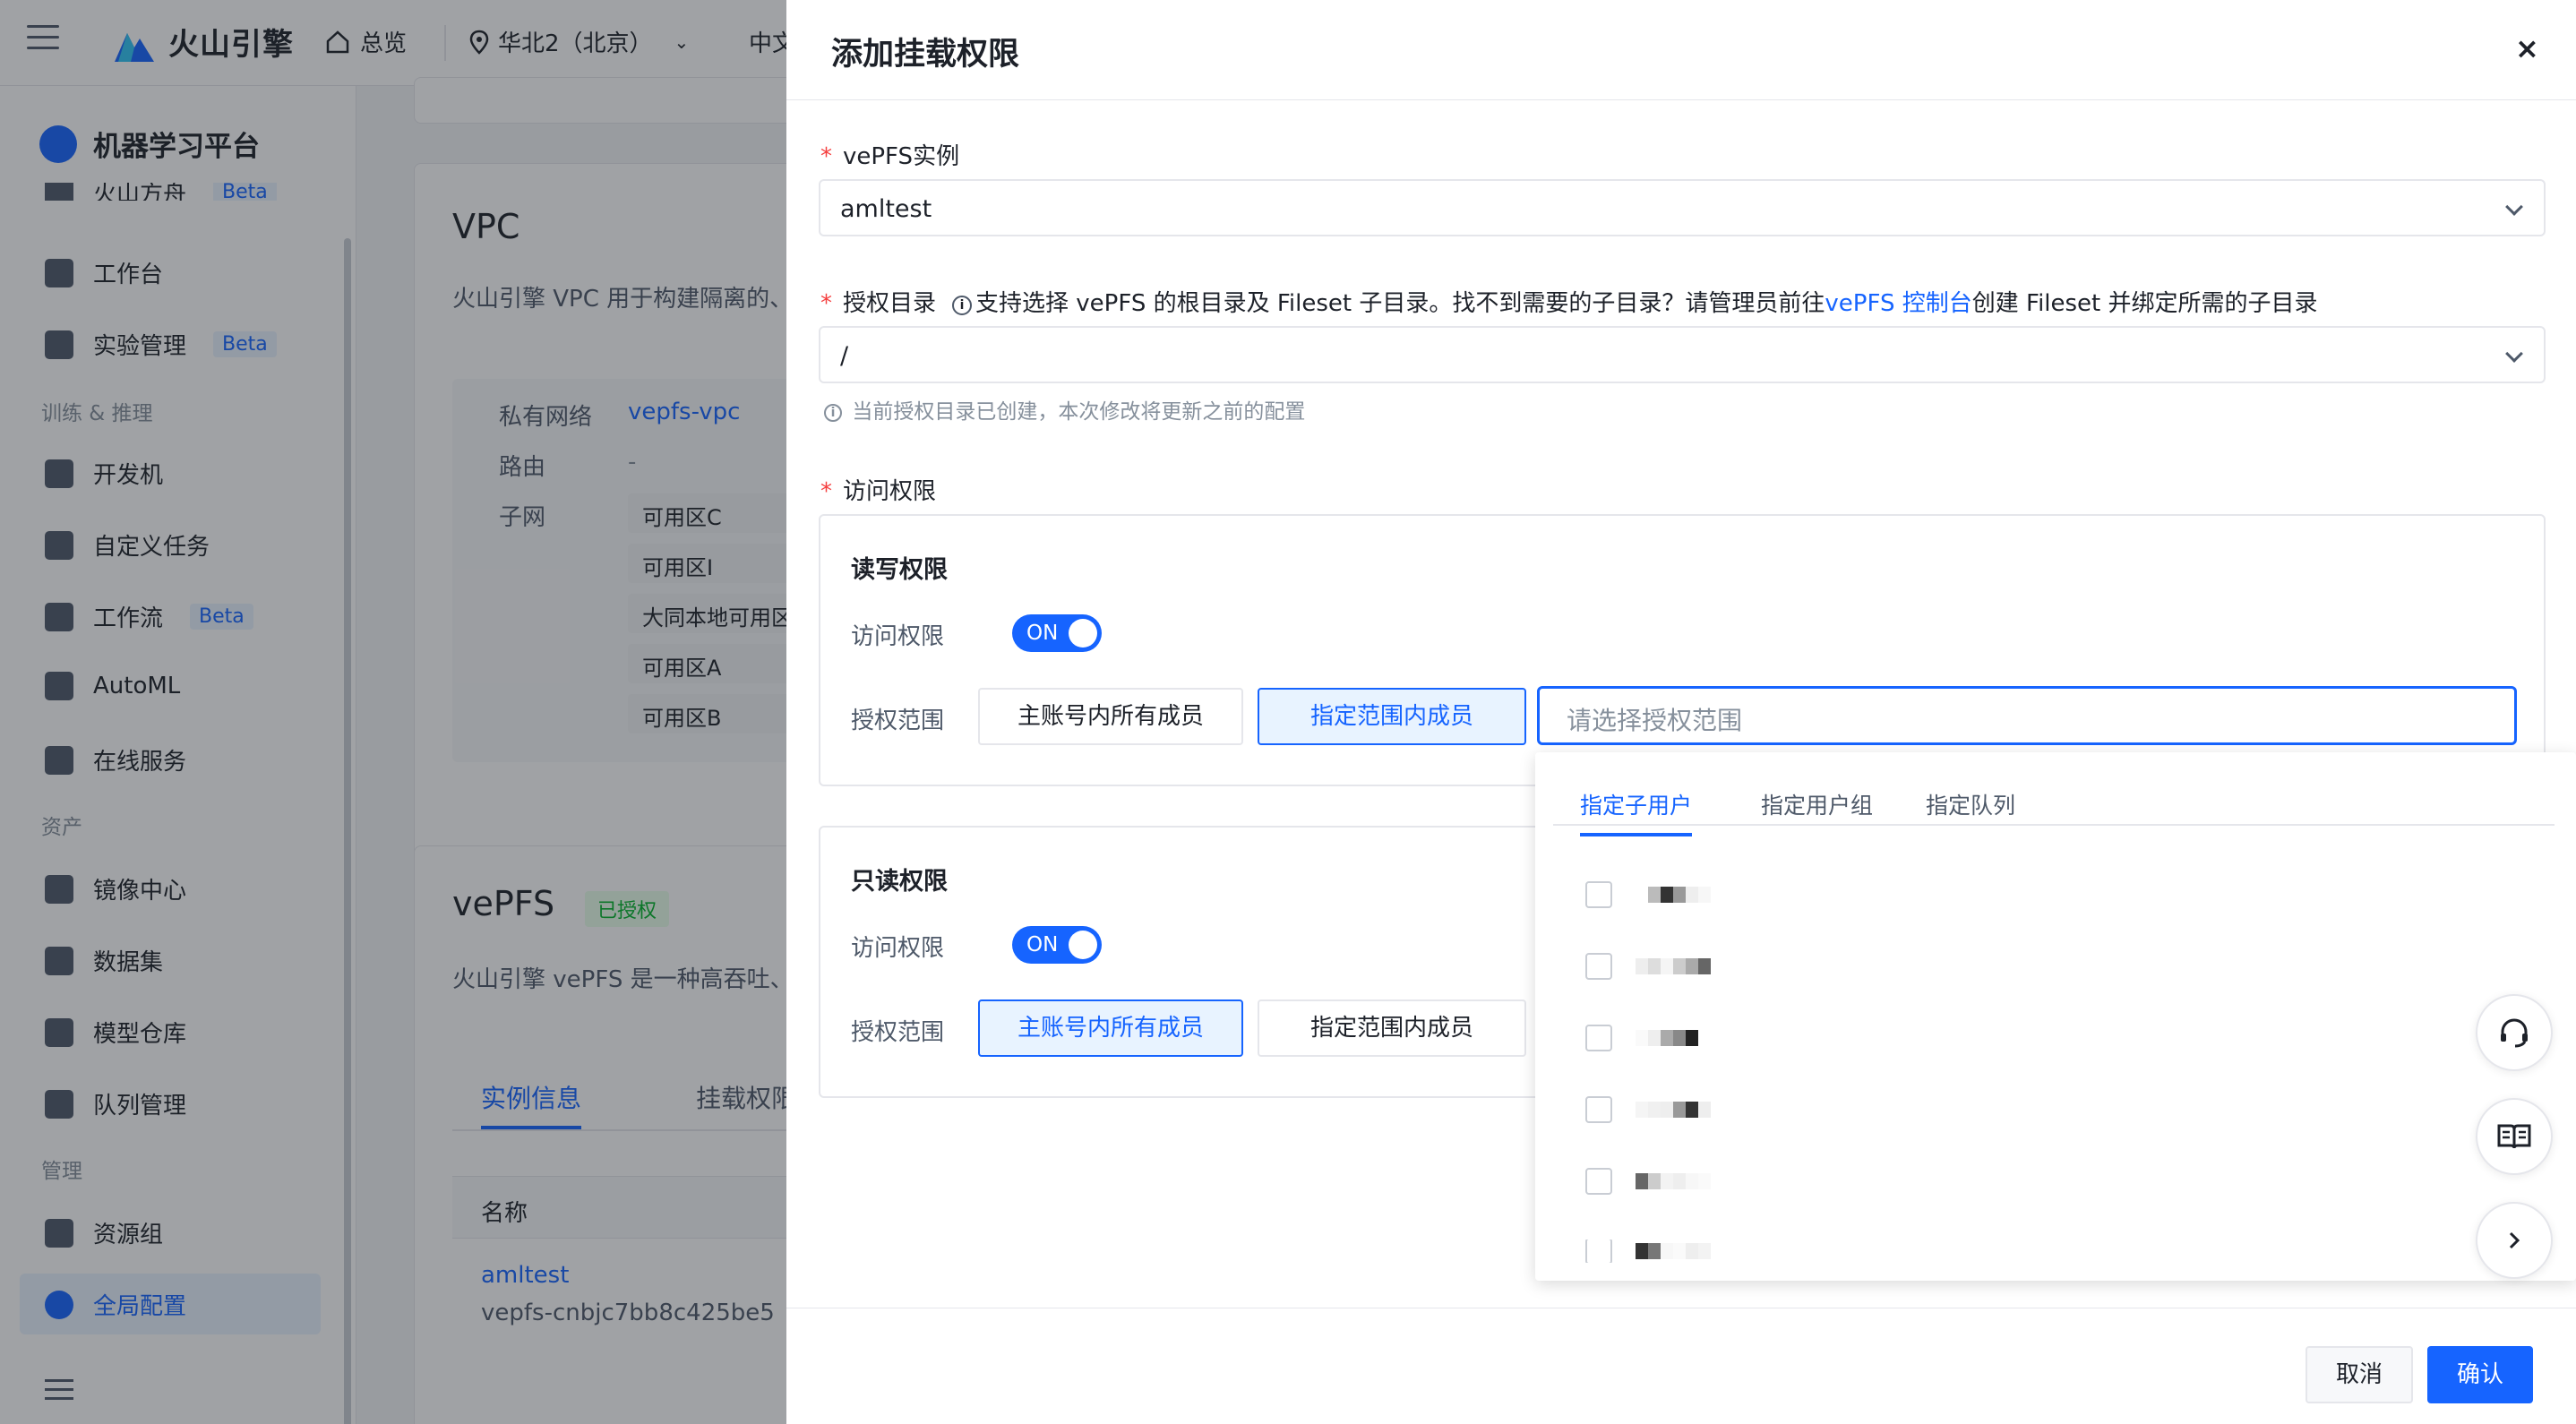 The width and height of the screenshot is (2576, 1424). Describe the element at coordinates (890, 303) in the screenshot. I see `dir-label-text: 授权目录` at that location.